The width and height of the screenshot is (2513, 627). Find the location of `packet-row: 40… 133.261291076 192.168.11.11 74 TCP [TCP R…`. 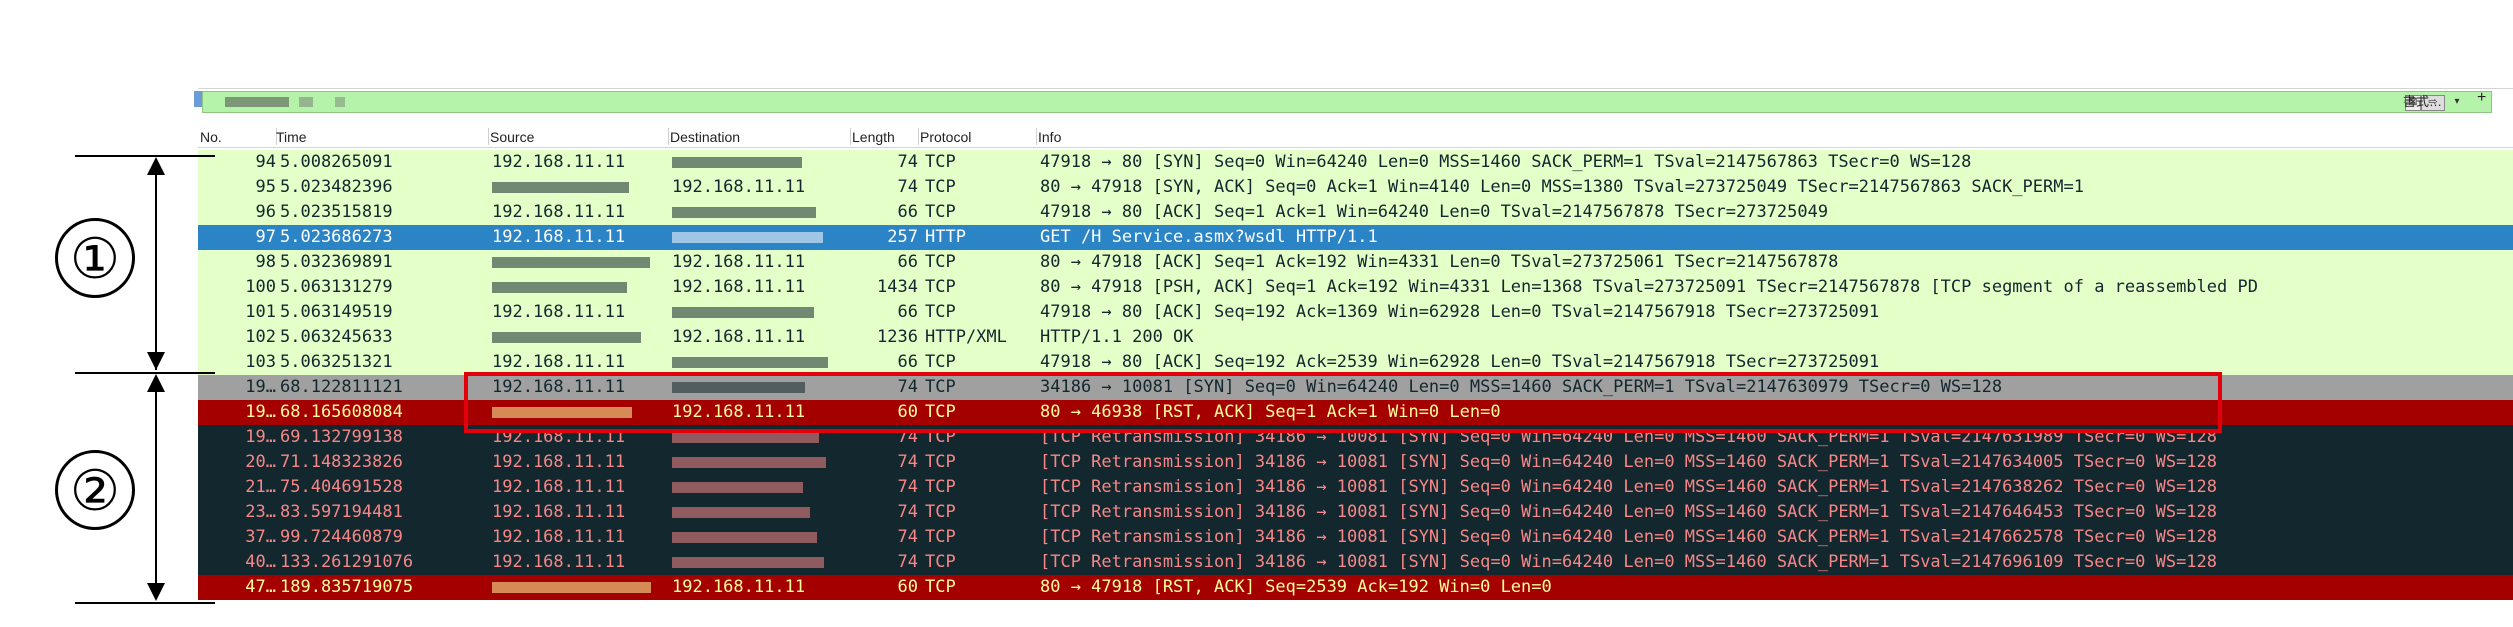

packet-row: 40… 133.261291076 192.168.11.11 74 TCP [TCP R… is located at coordinates (1355, 562).